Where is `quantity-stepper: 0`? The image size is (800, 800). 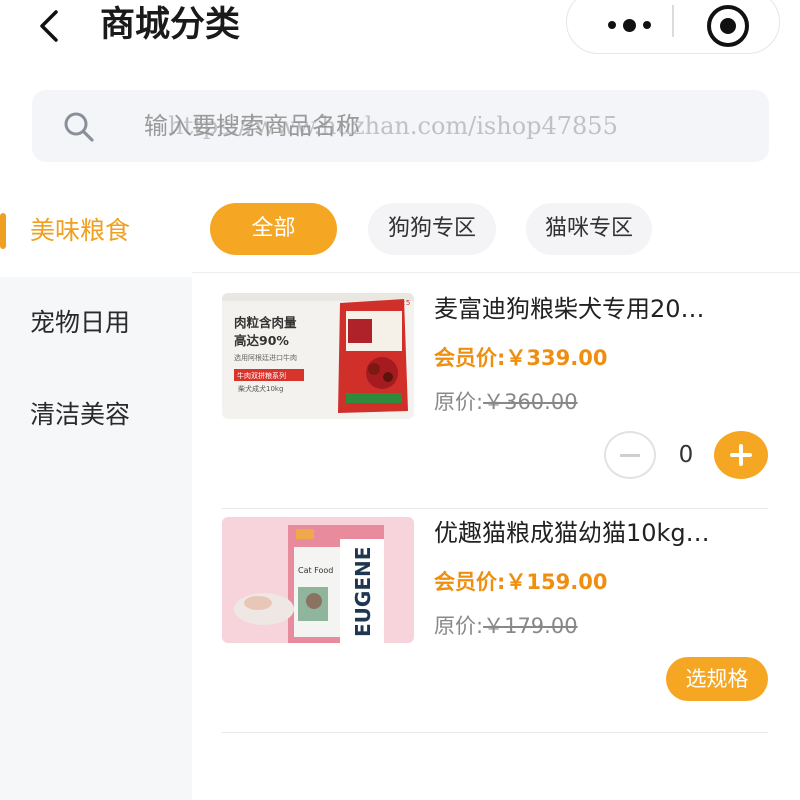 quantity-stepper: 0 is located at coordinates (686, 455).